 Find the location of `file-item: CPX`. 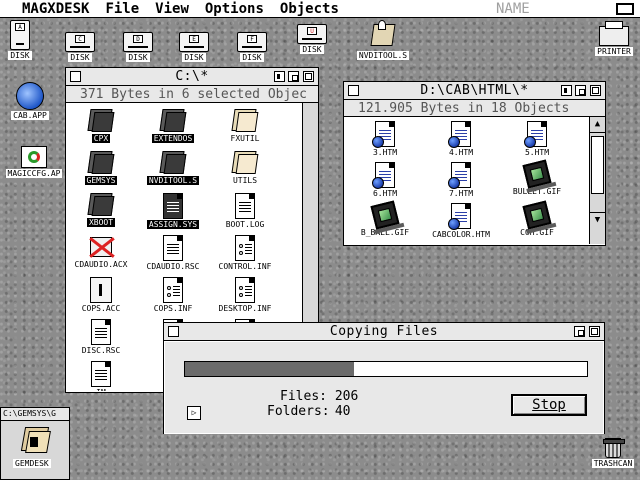

file-item: CPX is located at coordinates (101, 126).